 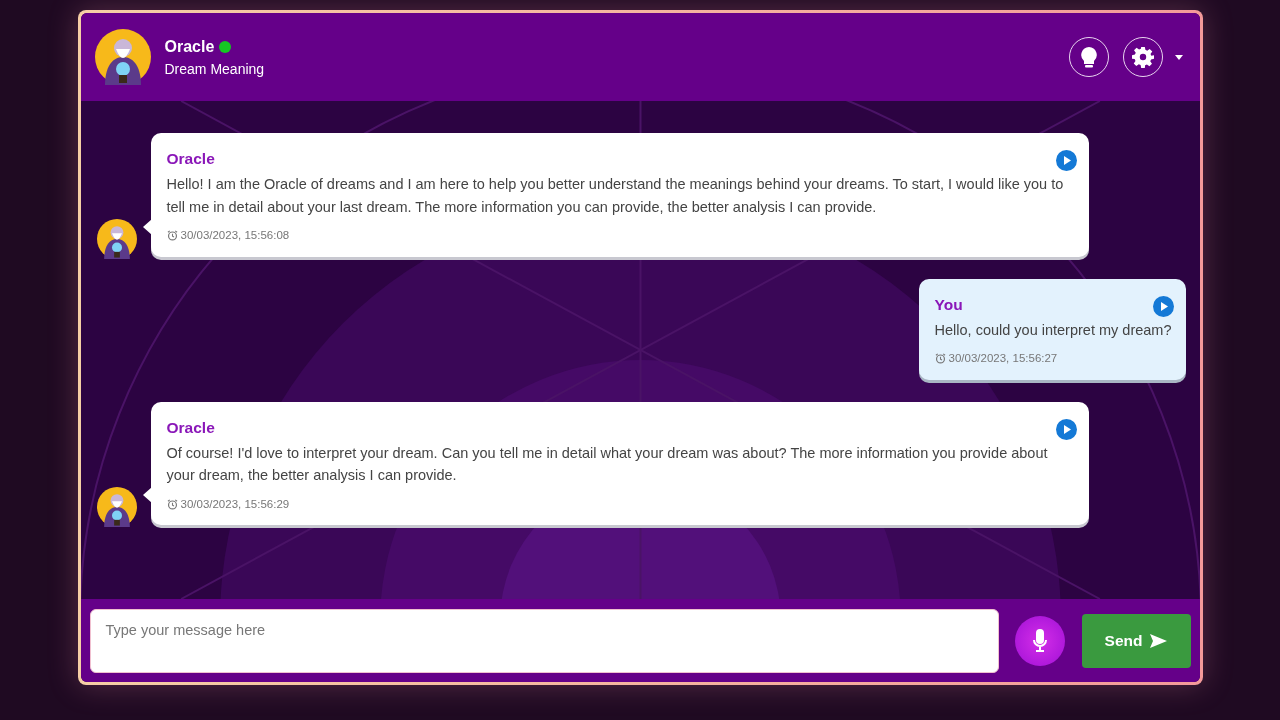 I want to click on send-icon, so click(x=1159, y=640).